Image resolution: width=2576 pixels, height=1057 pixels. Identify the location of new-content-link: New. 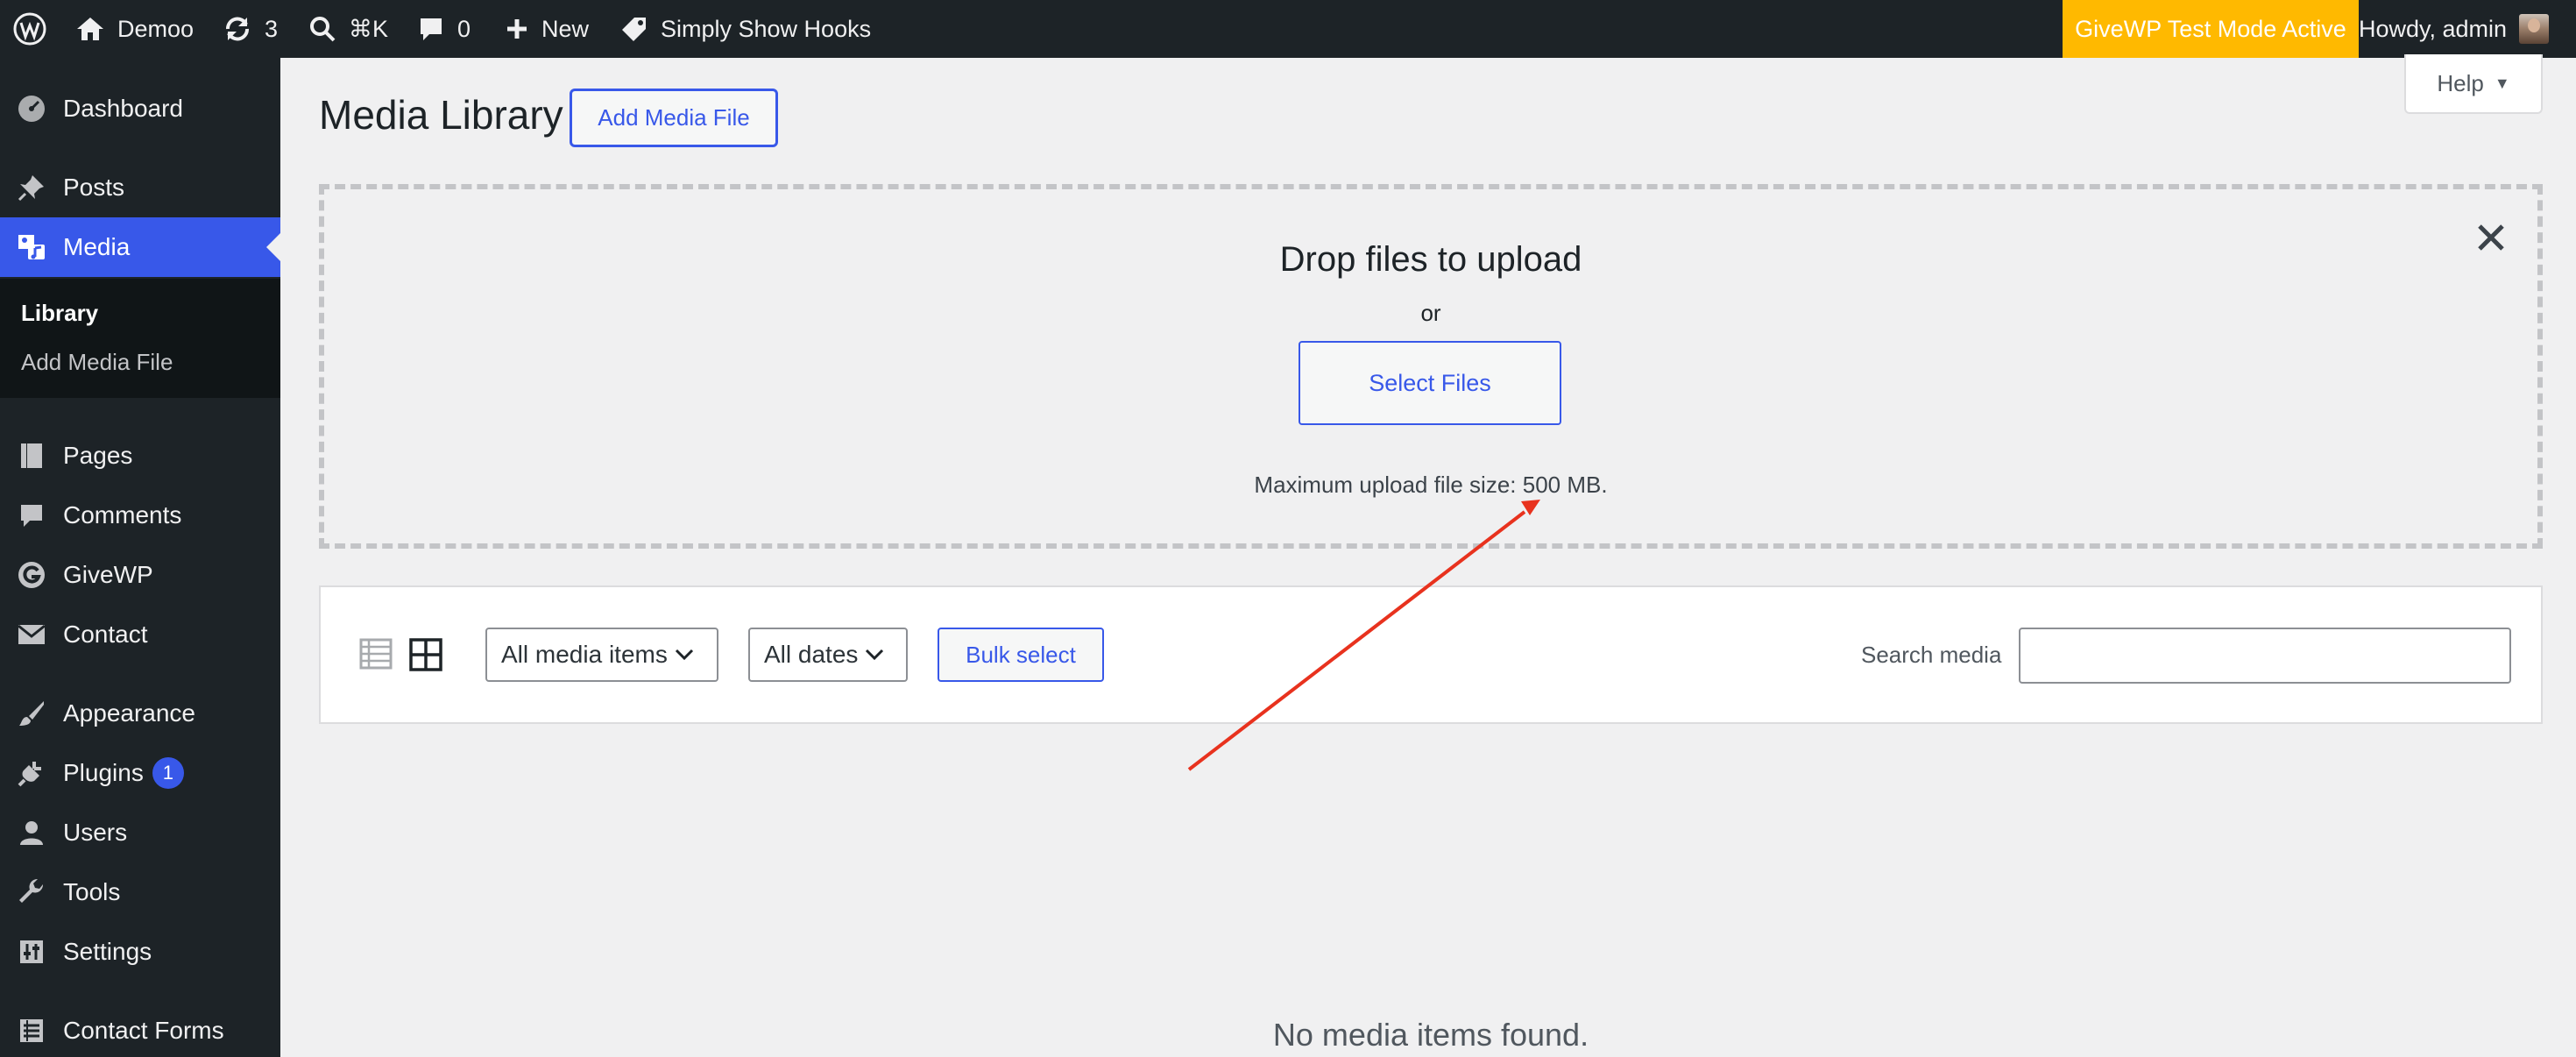
(547, 29).